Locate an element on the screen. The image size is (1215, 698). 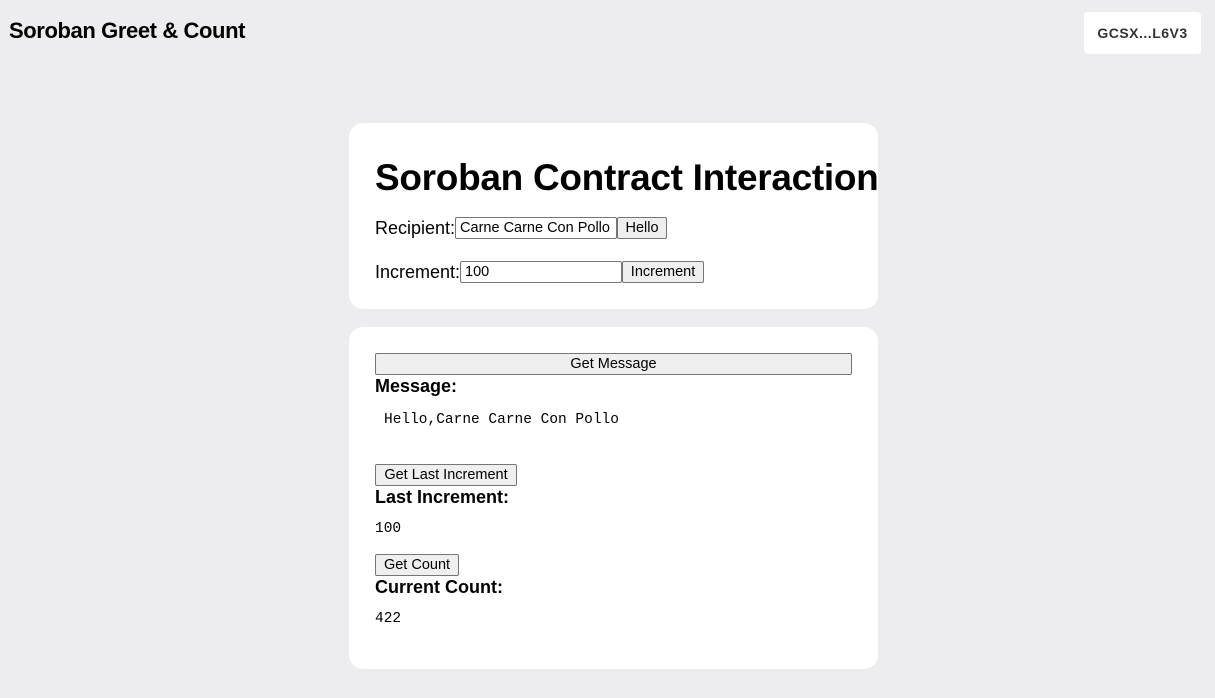
current-count-value: 422 is located at coordinates (388, 619).